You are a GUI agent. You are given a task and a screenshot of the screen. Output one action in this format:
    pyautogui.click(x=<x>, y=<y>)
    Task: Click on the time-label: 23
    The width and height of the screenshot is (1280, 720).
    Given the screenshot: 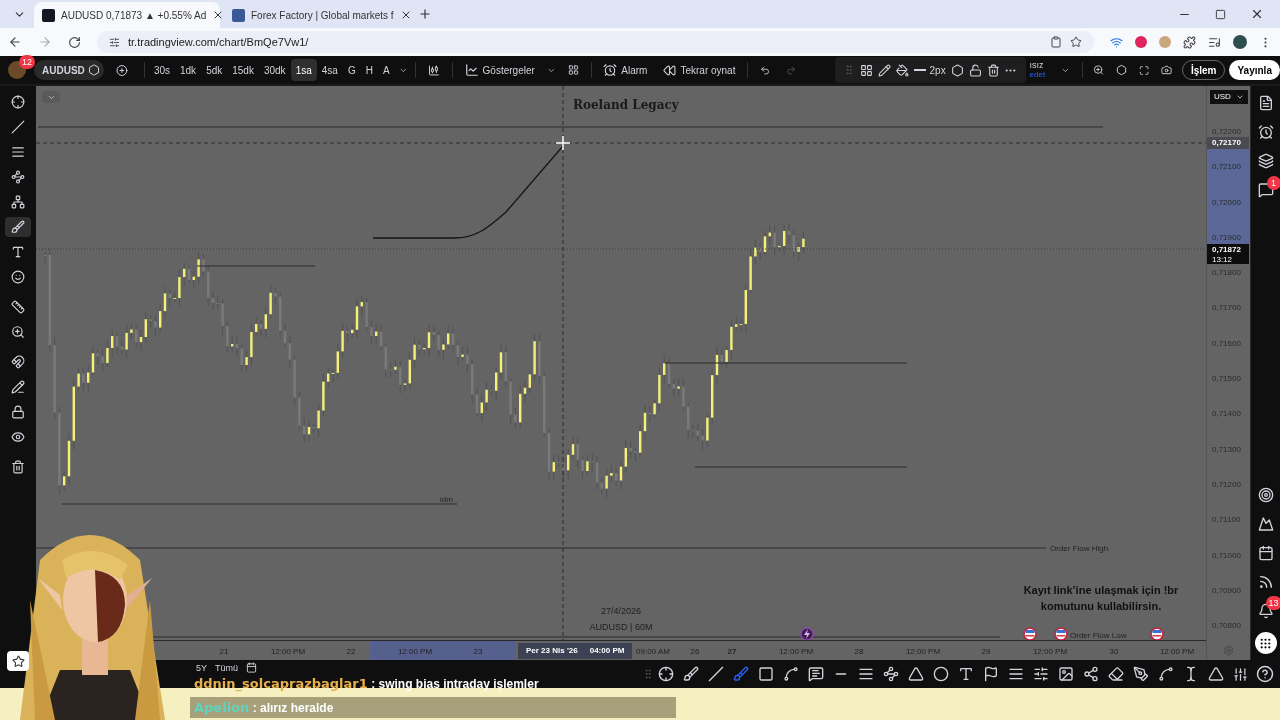 What is the action you would take?
    pyautogui.click(x=478, y=652)
    